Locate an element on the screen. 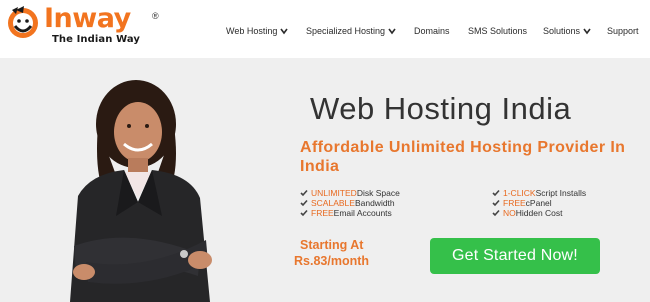 This screenshot has height=302, width=650. feature-item: SCALABLE Bandwidth is located at coordinates (350, 203).